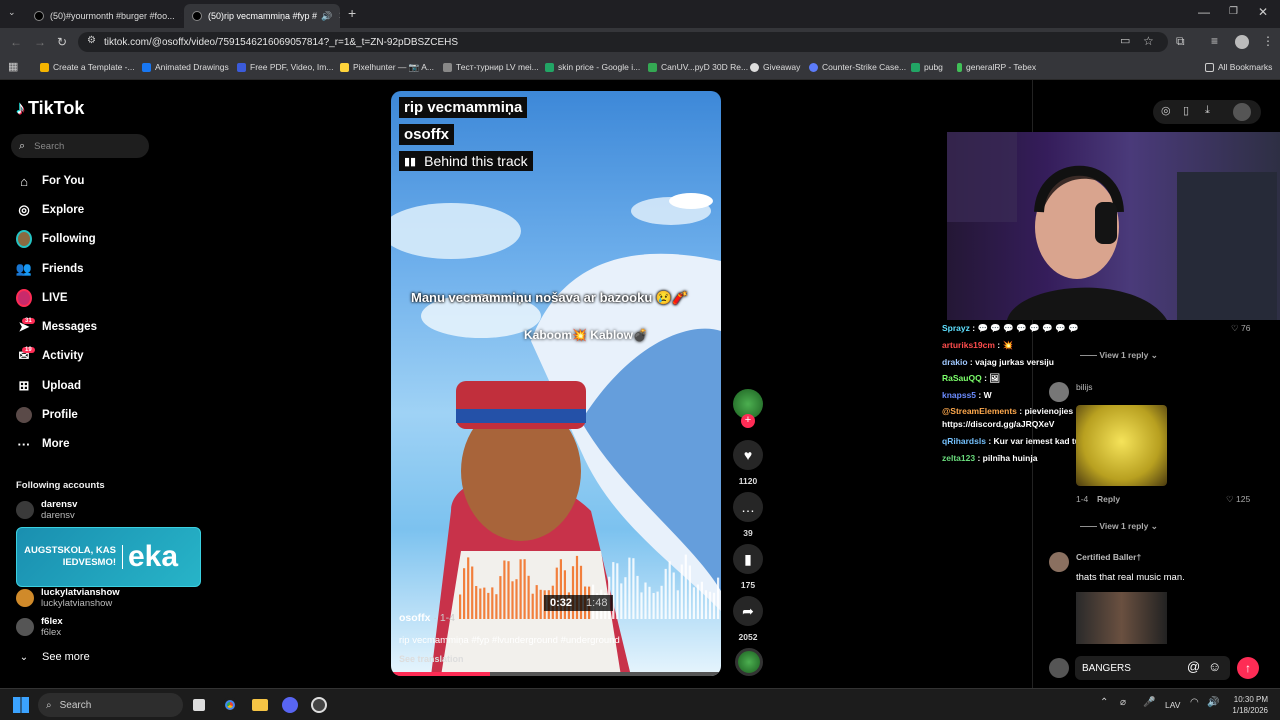  What do you see at coordinates (597, 603) in the screenshot?
I see `time-total: 1:48` at bounding box center [597, 603].